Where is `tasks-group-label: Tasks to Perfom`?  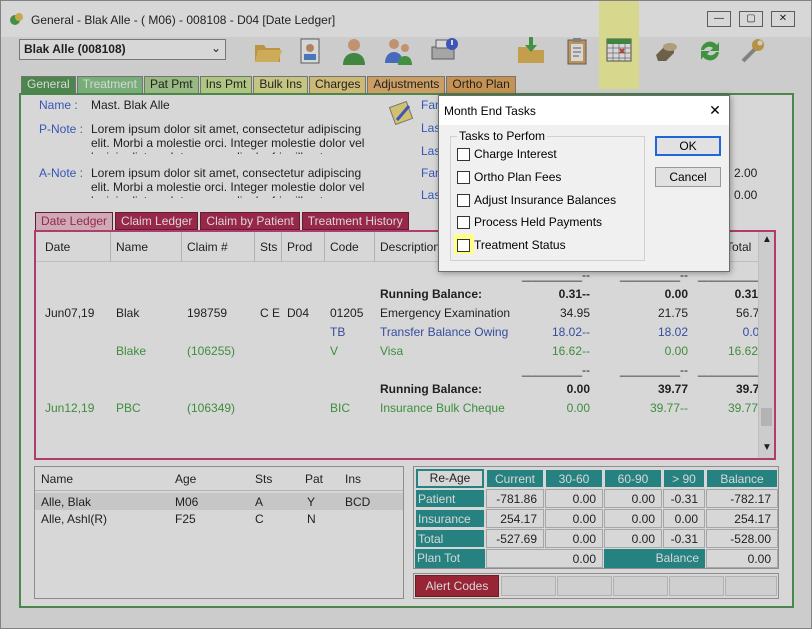 tasks-group-label: Tasks to Perfom is located at coordinates (502, 136).